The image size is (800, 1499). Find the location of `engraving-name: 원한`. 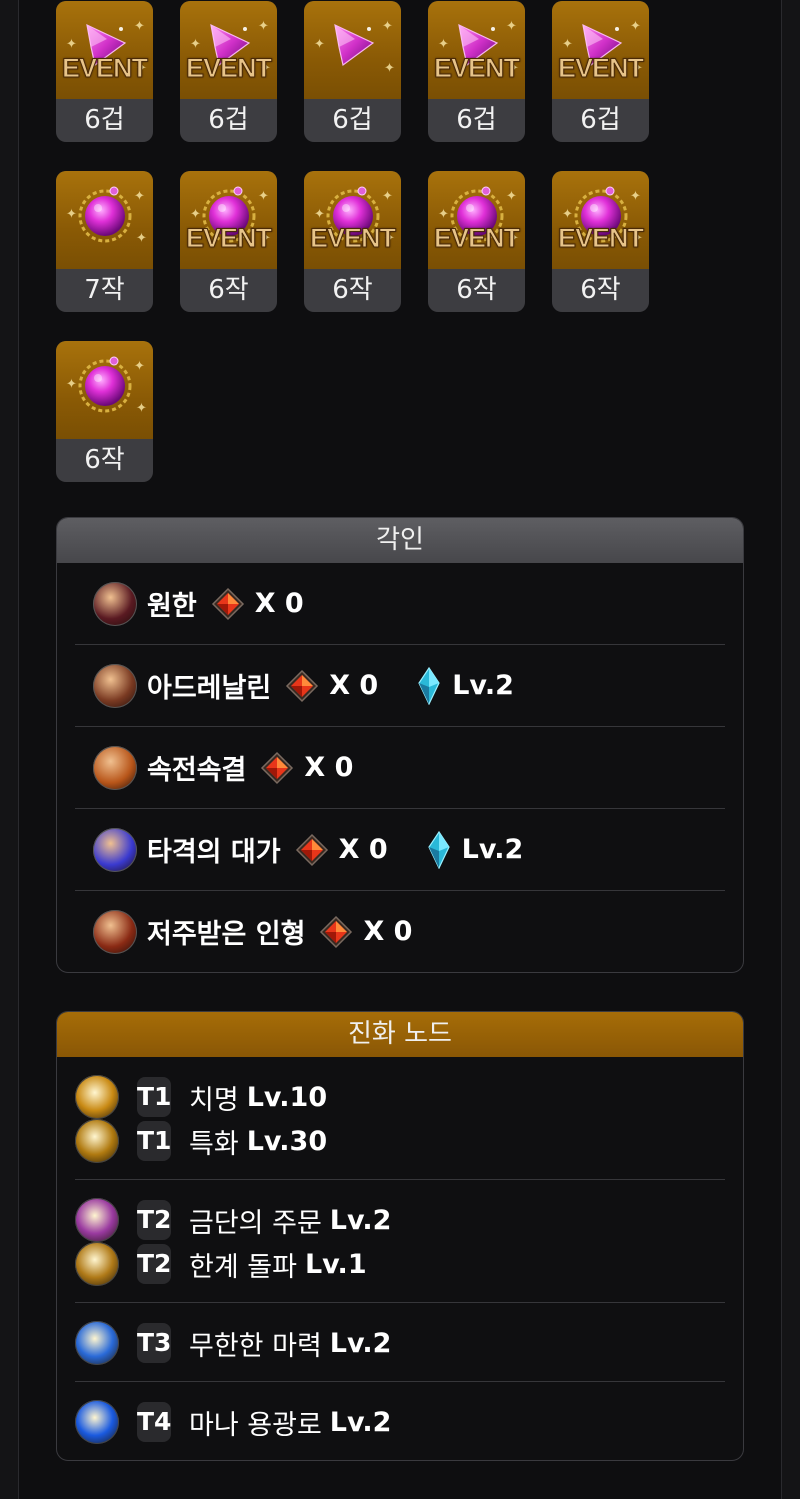

engraving-name: 원한 is located at coordinates (172, 606).